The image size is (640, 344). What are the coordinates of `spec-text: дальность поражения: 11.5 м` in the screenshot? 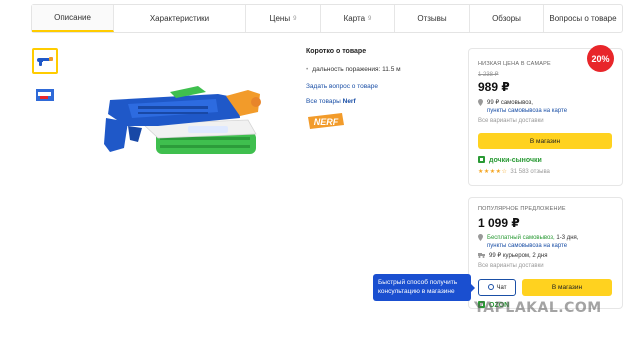 It's located at (356, 69).